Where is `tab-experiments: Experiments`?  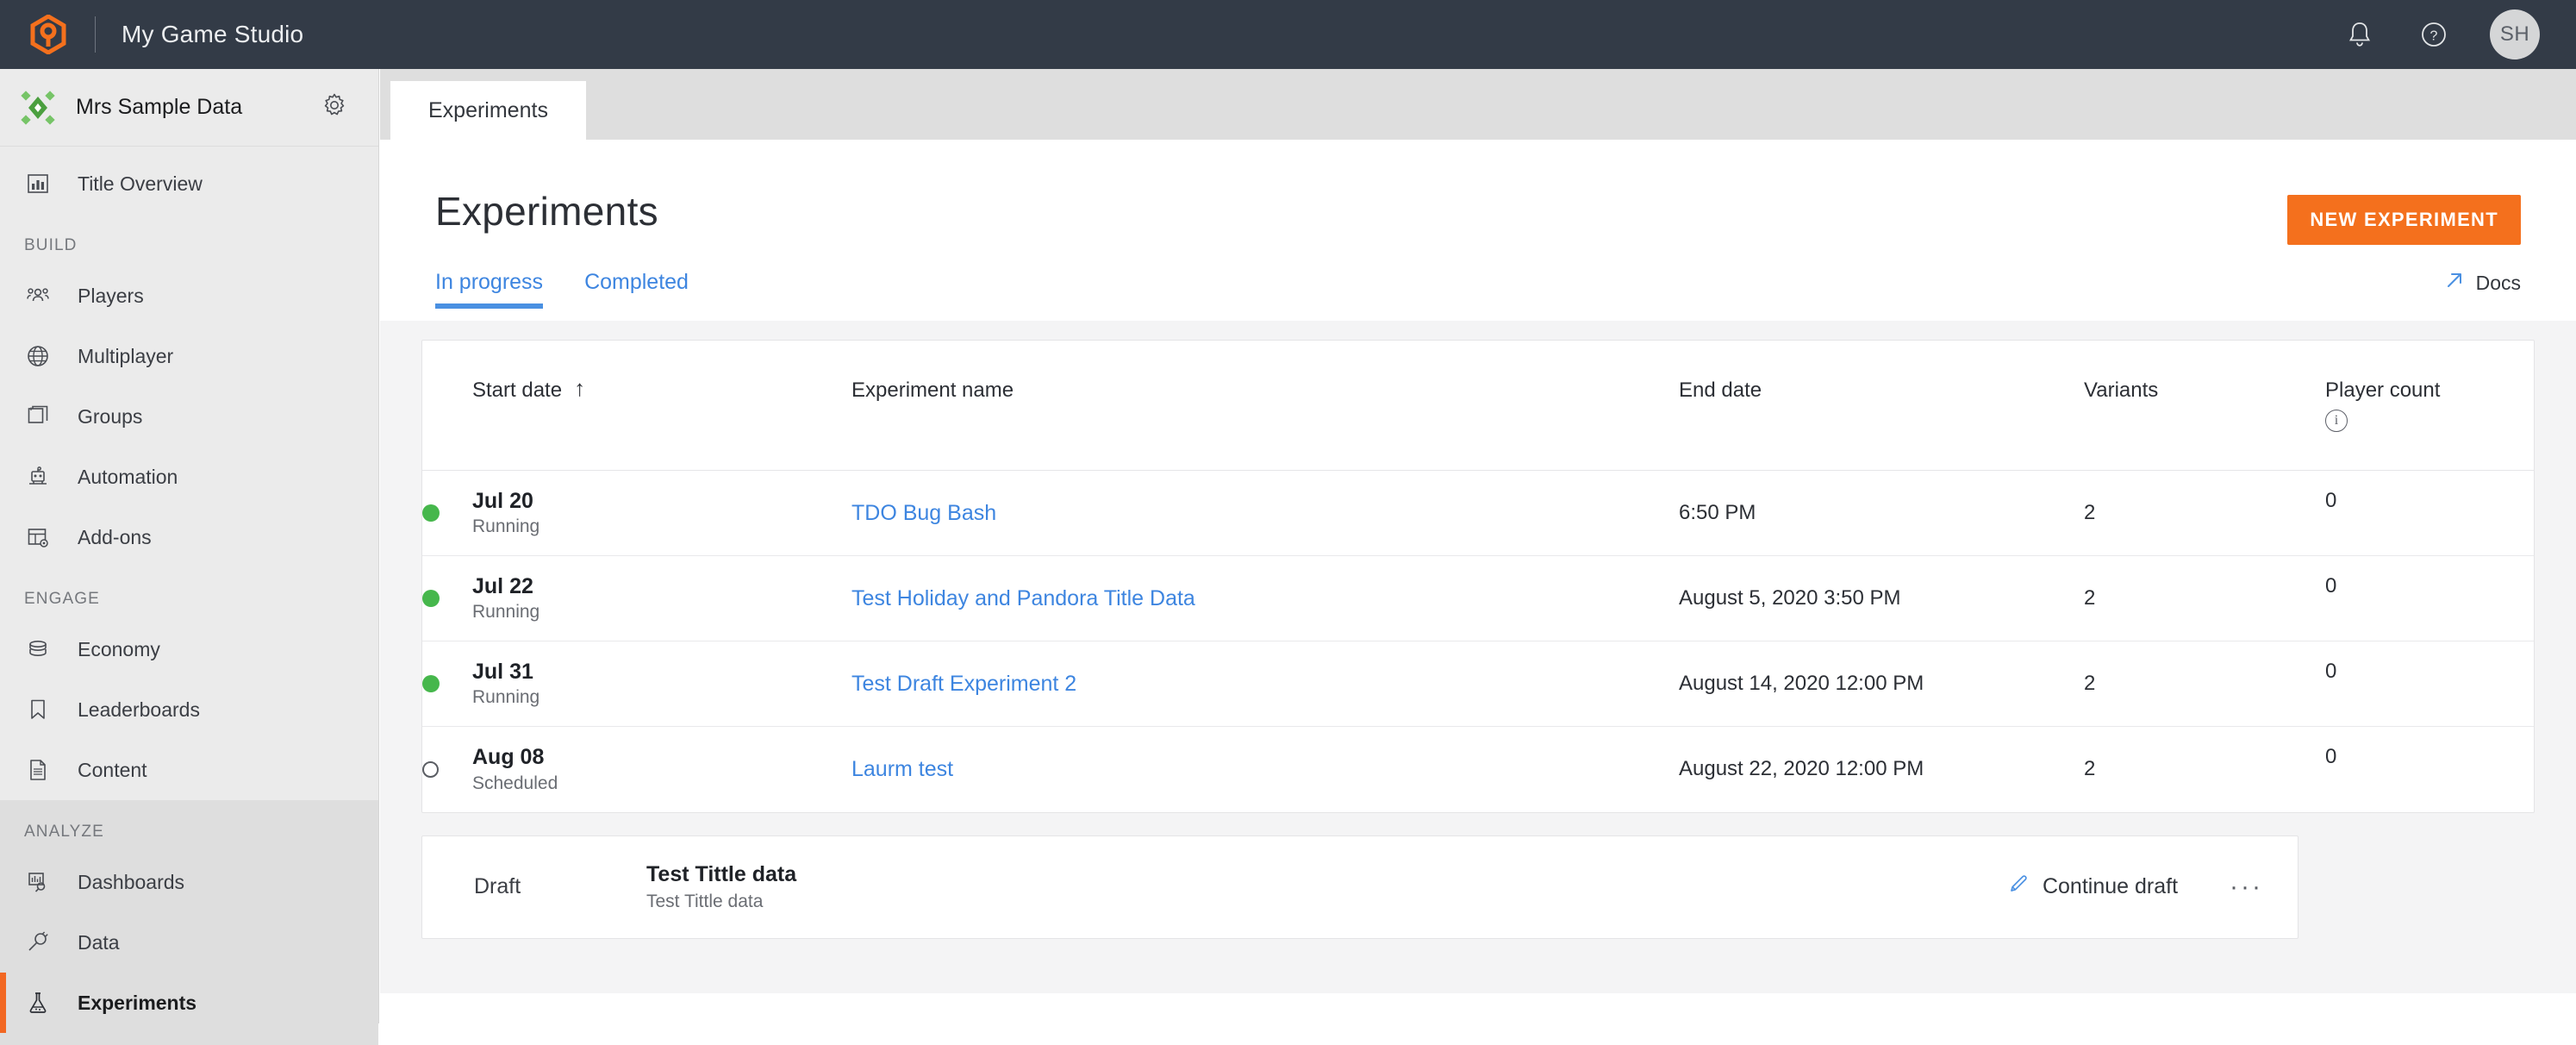 tab-experiments: Experiments is located at coordinates (488, 110).